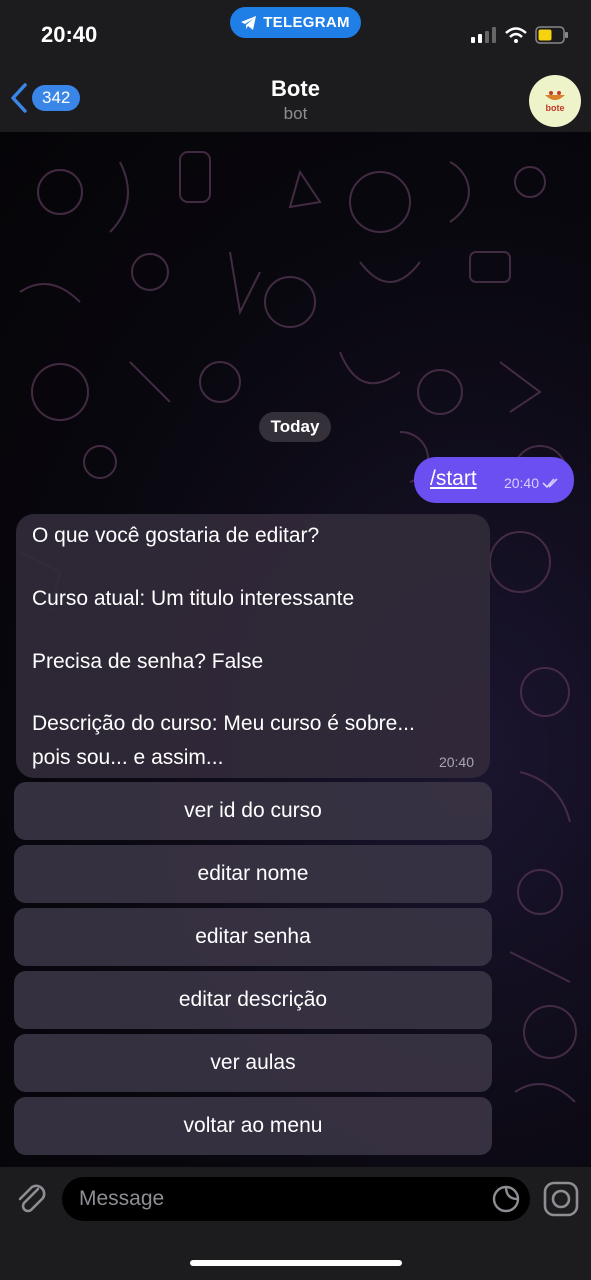 The image size is (591, 1280). I want to click on chat-header: 342 Bote bot bote, so click(295, 98).